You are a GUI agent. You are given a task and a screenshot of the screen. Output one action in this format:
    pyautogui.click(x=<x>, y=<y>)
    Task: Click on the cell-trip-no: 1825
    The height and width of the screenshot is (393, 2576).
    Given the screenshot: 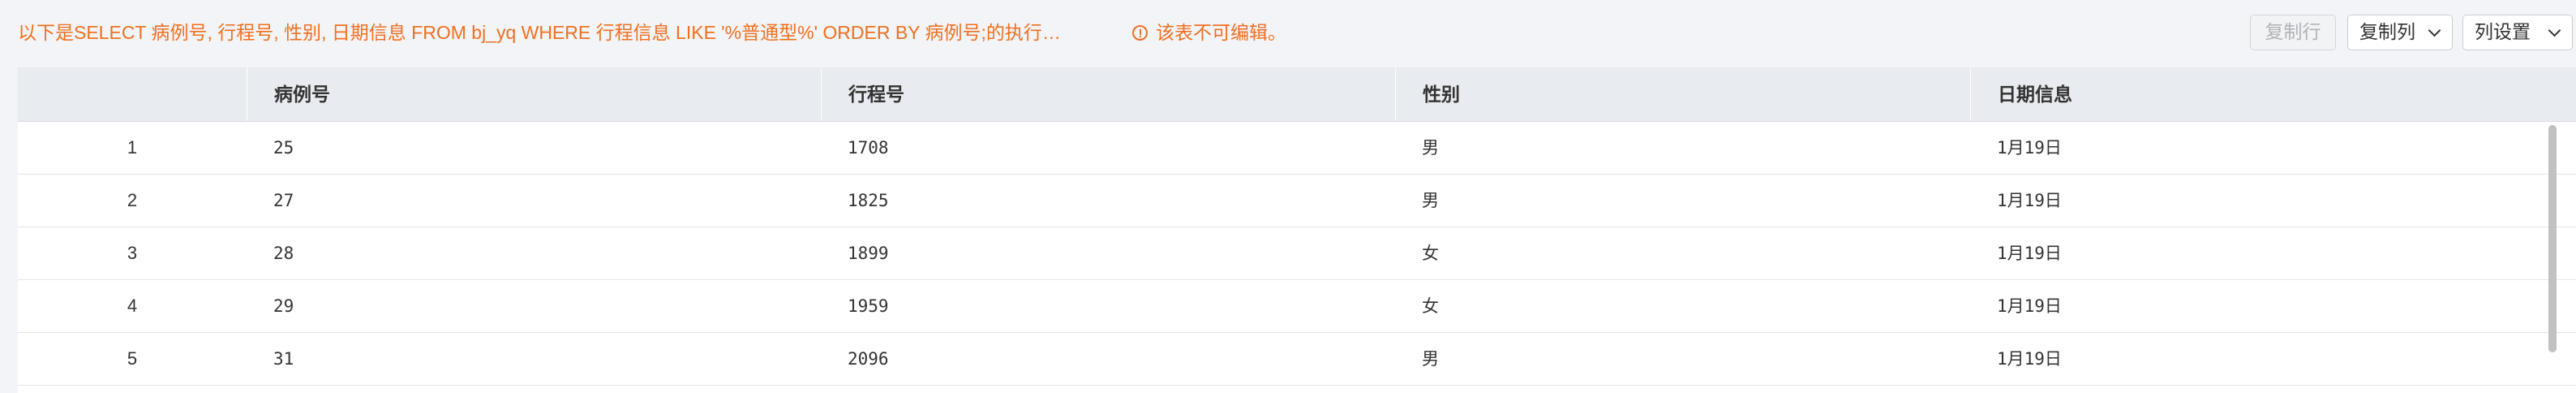 What is the action you would take?
    pyautogui.click(x=1108, y=201)
    